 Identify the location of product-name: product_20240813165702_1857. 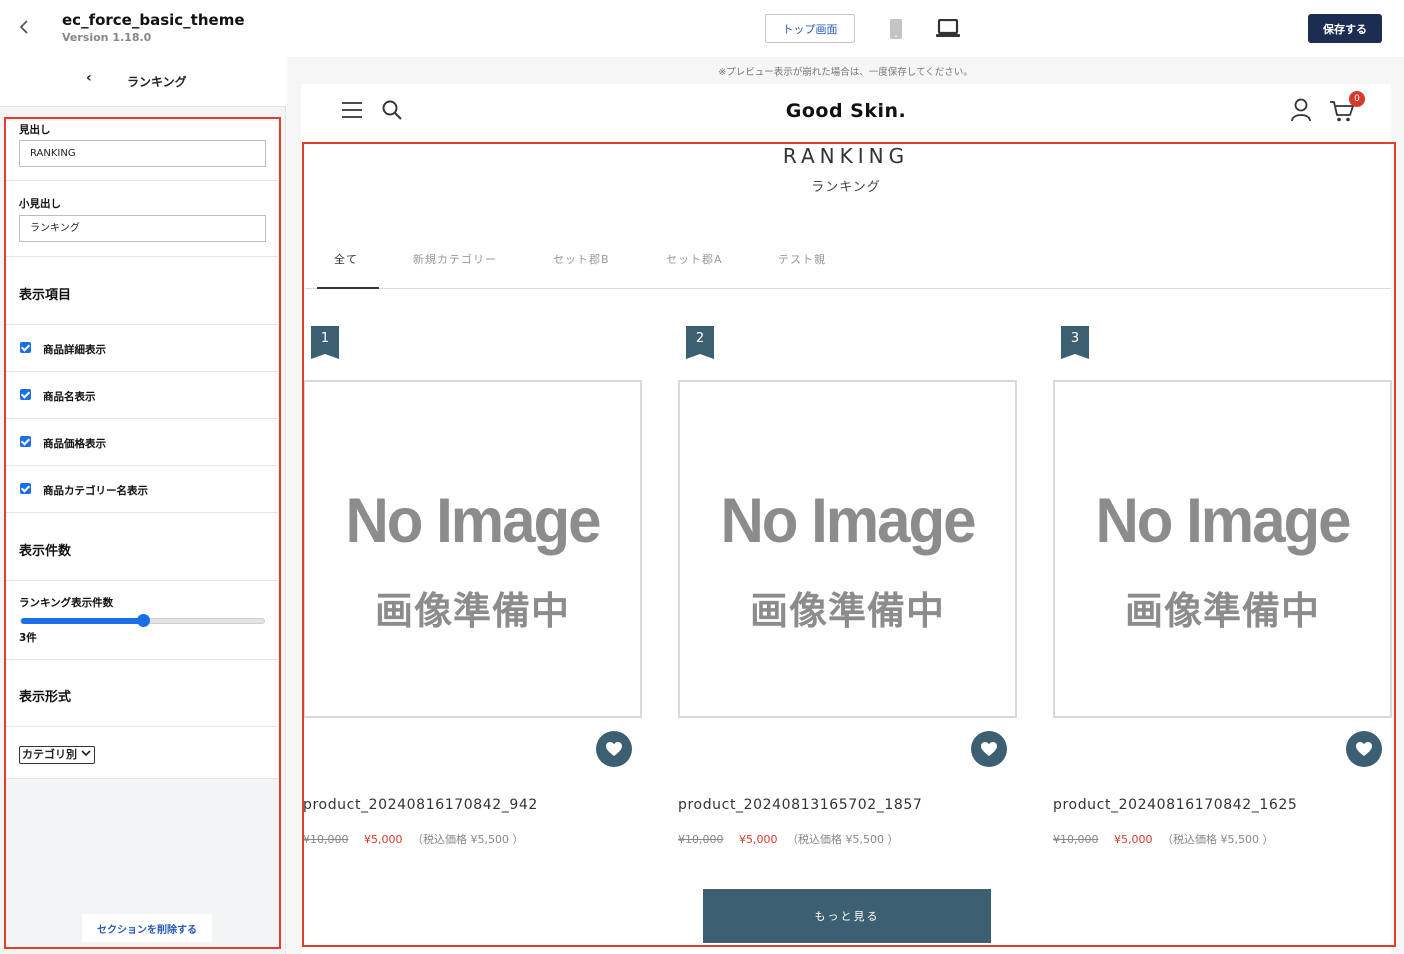
(800, 805).